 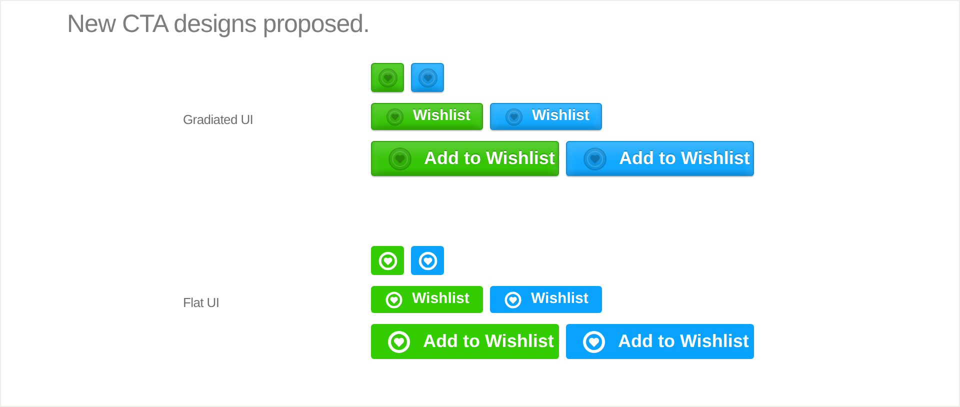 I want to click on section-label: Gradiated UI, so click(x=218, y=119).